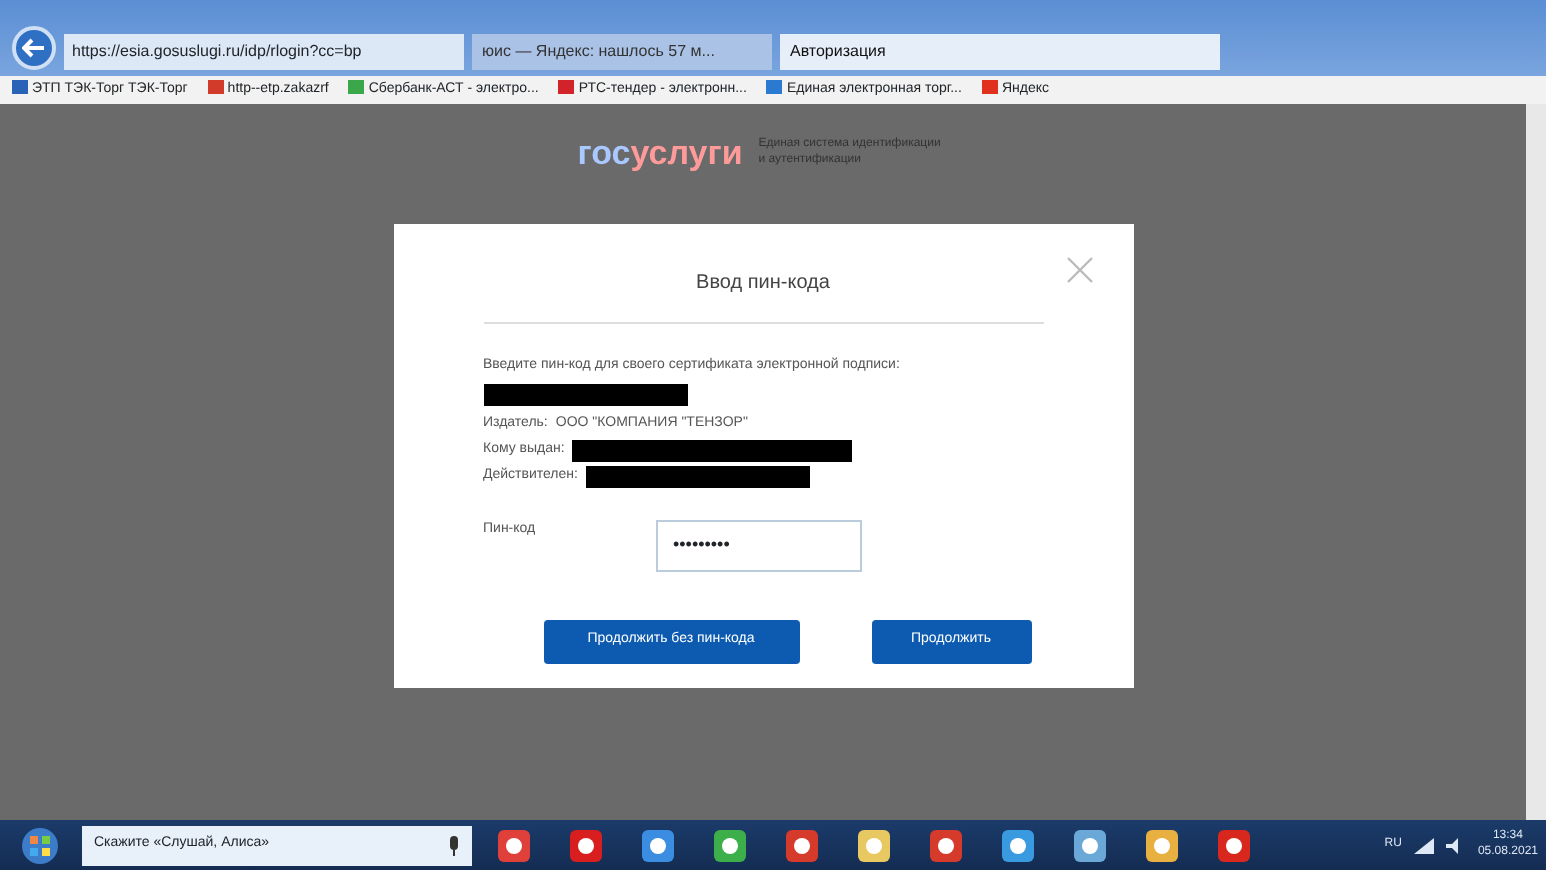 The height and width of the screenshot is (870, 1546). Describe the element at coordinates (1000, 52) in the screenshot. I see `browser-tab: Авторизация` at that location.